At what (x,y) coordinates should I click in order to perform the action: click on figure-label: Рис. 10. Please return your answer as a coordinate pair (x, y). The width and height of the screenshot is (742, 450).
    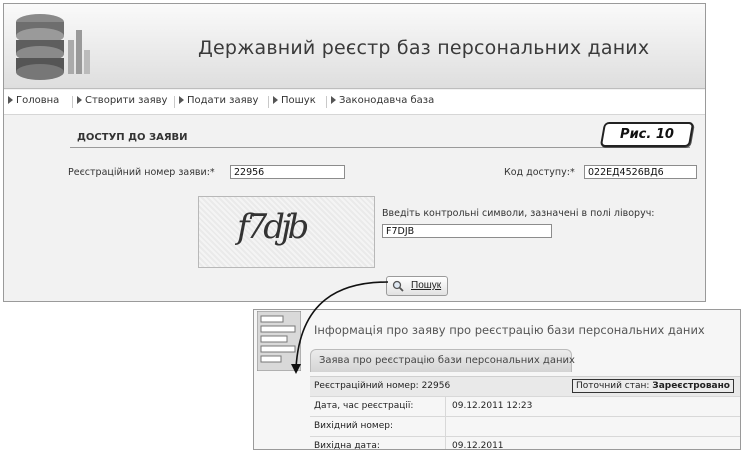
    Looking at the image, I should click on (647, 134).